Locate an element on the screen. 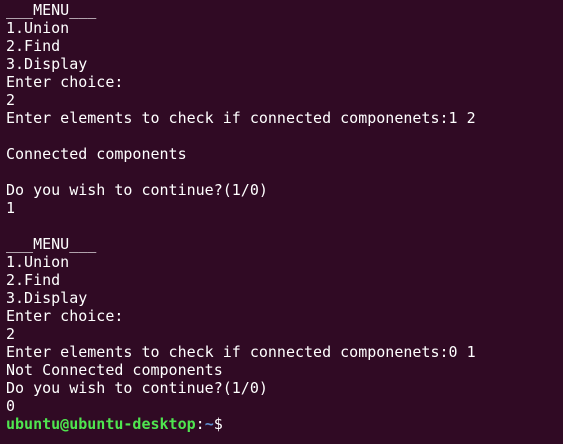 This screenshot has height=444, width=563. prompt-path: ~ is located at coordinates (209, 424).